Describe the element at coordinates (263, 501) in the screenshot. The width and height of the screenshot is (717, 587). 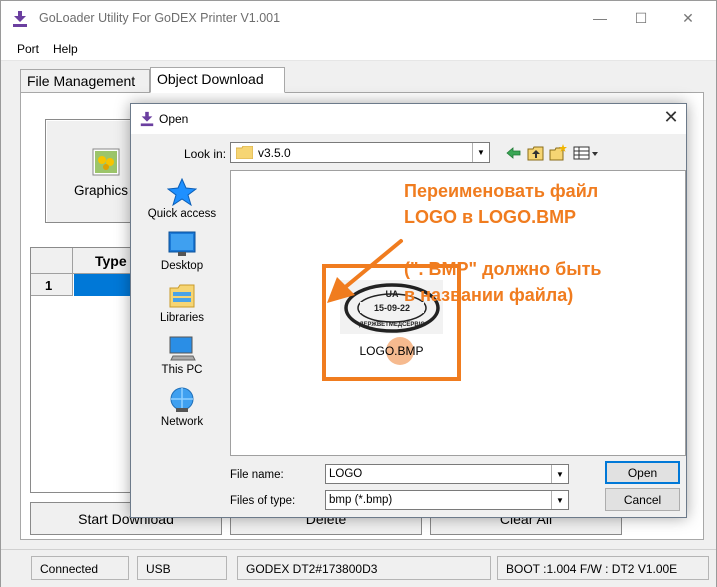
I see `files-of-type-label: Files of type:` at that location.